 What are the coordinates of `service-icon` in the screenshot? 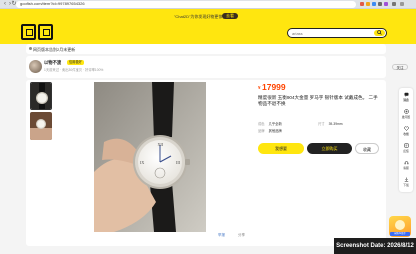 It's located at (406, 163).